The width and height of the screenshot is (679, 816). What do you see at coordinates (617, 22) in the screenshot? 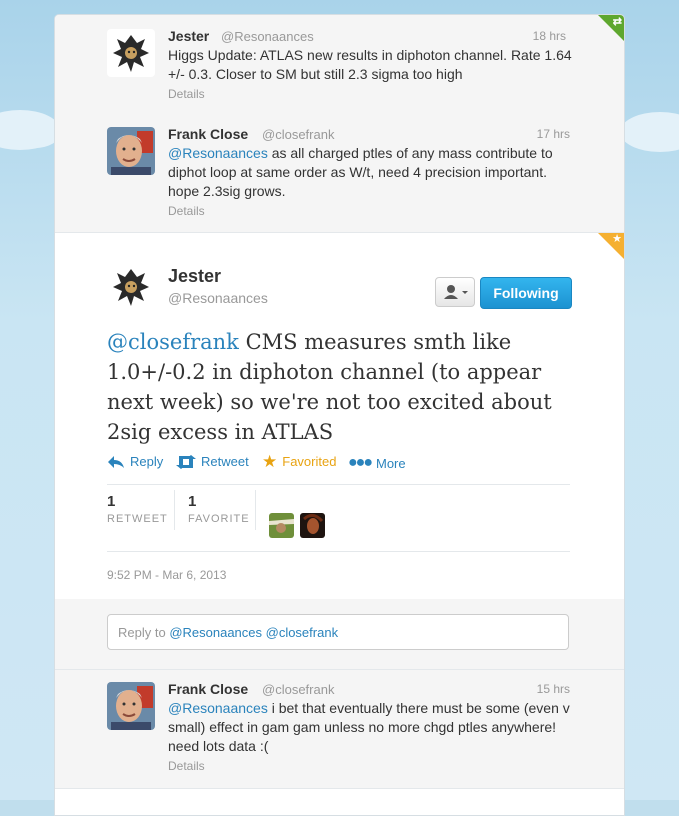
I see `retweet-corner-glyph: ⇄` at bounding box center [617, 22].